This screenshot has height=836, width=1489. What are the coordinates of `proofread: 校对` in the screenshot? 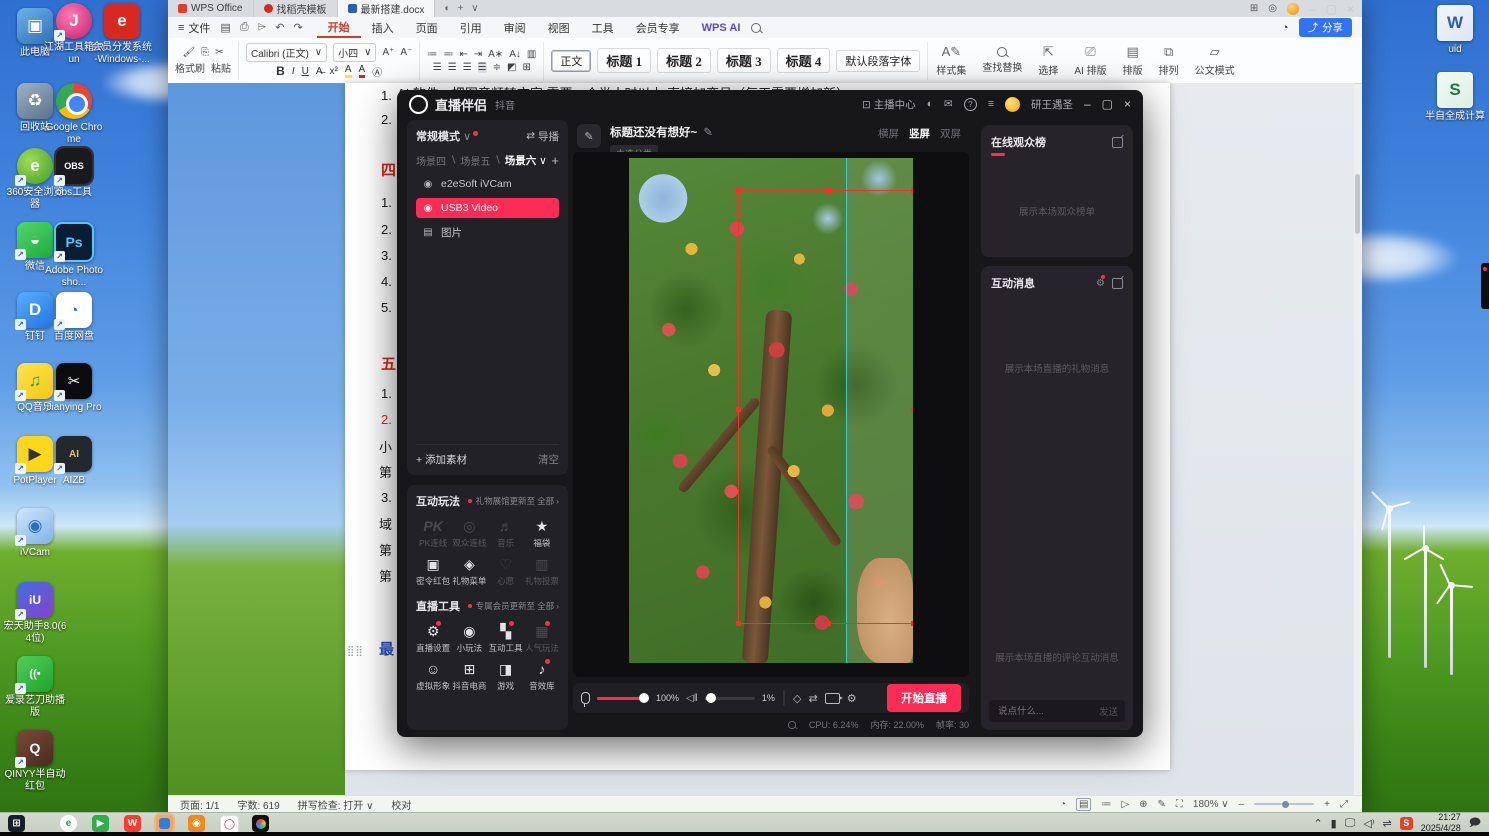 It's located at (401, 804).